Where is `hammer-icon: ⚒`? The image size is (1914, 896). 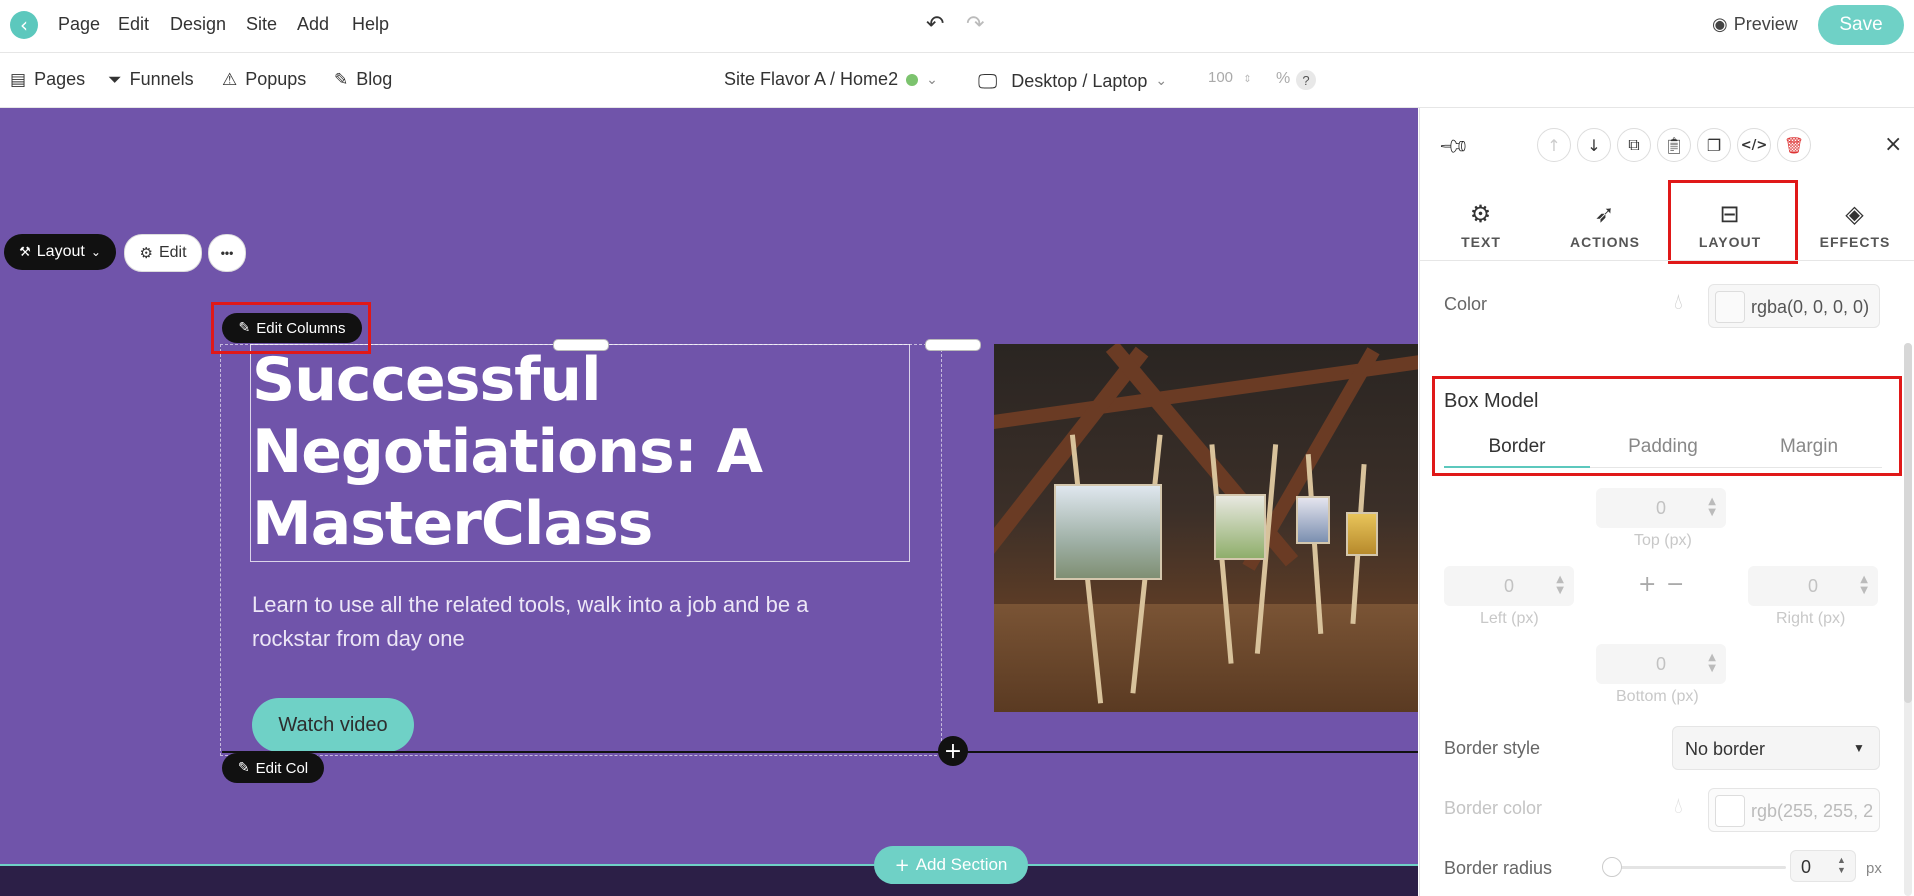
hammer-icon: ⚒ is located at coordinates (25, 252).